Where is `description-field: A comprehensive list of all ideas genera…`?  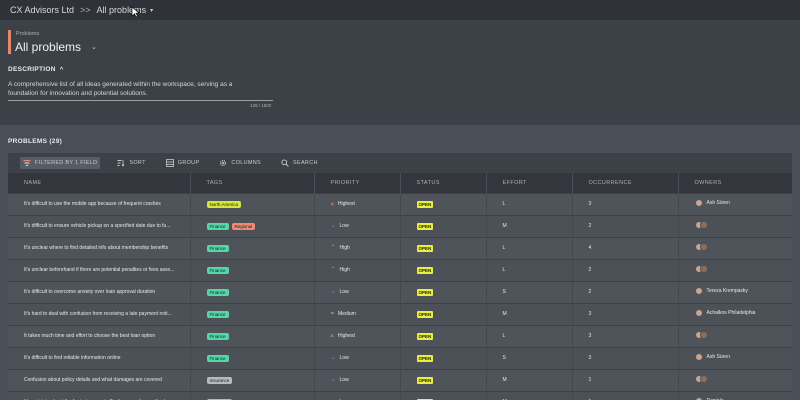
description-field: A comprehensive list of all ideas genera… is located at coordinates (133, 89).